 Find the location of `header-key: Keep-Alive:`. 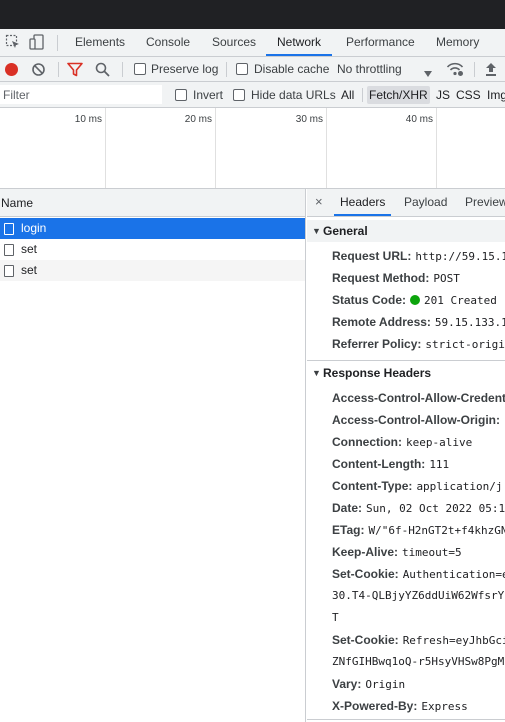

header-key: Keep-Alive: is located at coordinates (365, 552).